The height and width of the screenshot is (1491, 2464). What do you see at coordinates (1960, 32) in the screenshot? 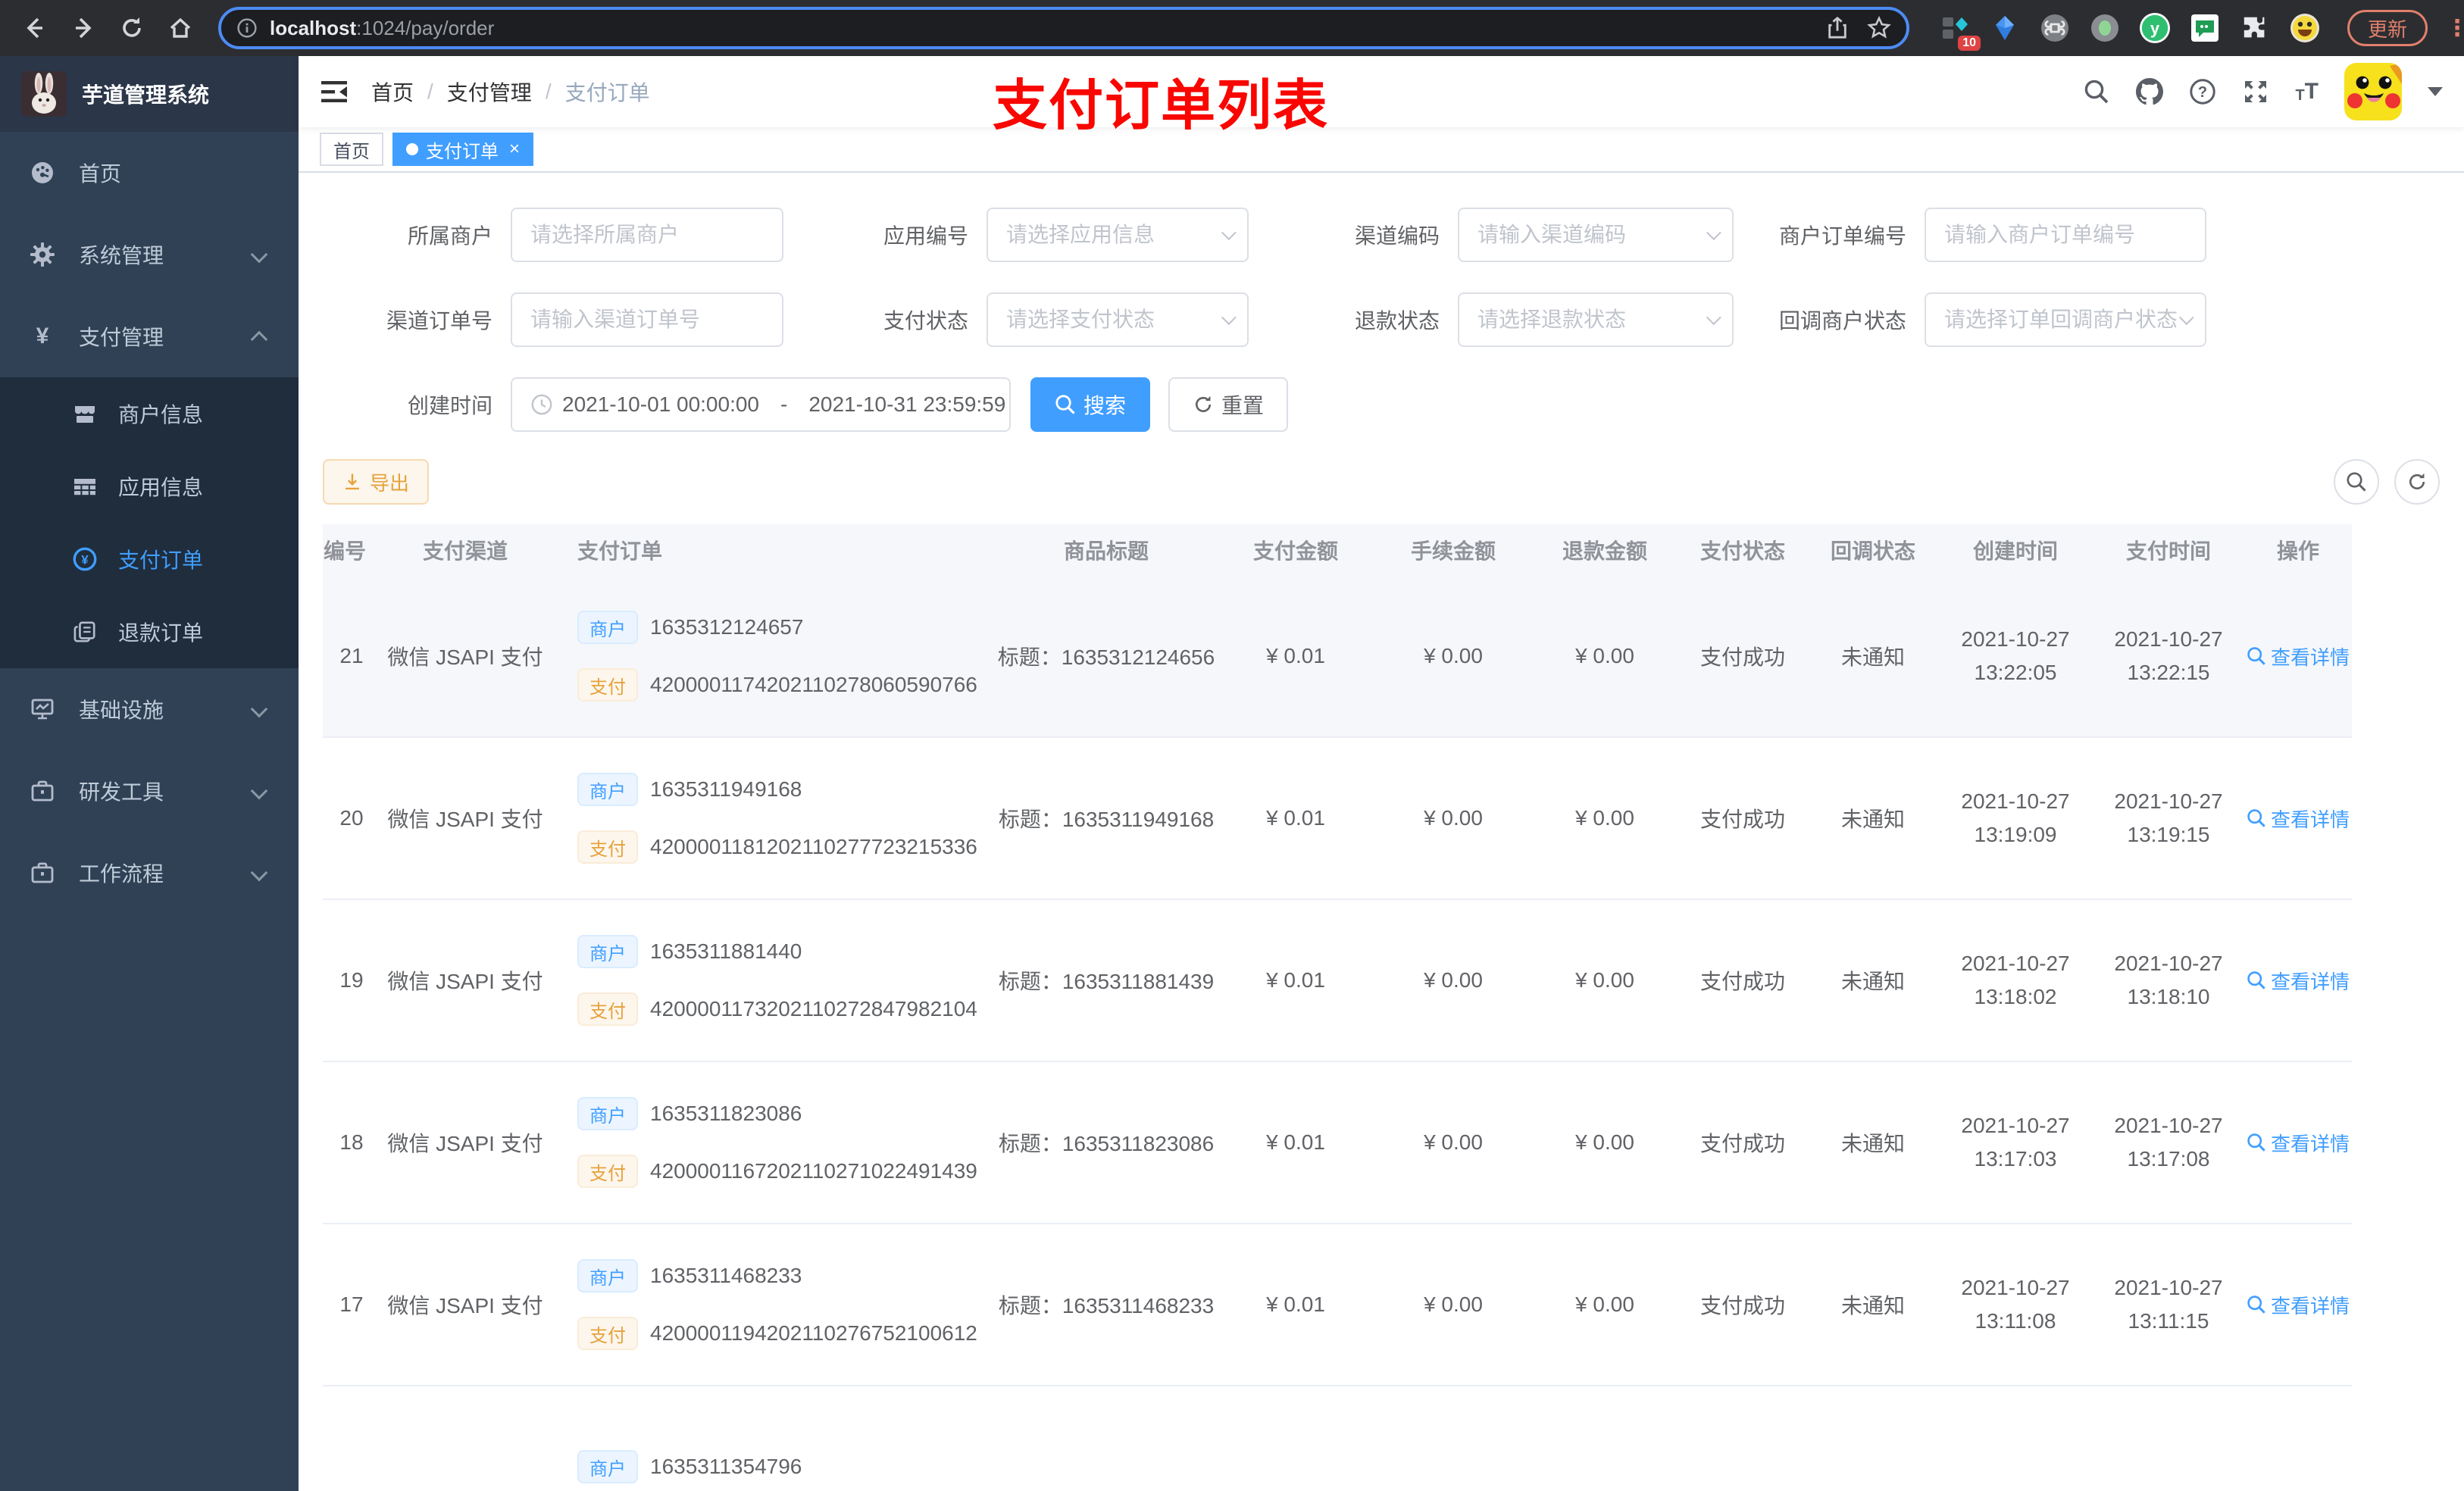
I see `extension-blocks-icon: 10` at bounding box center [1960, 32].